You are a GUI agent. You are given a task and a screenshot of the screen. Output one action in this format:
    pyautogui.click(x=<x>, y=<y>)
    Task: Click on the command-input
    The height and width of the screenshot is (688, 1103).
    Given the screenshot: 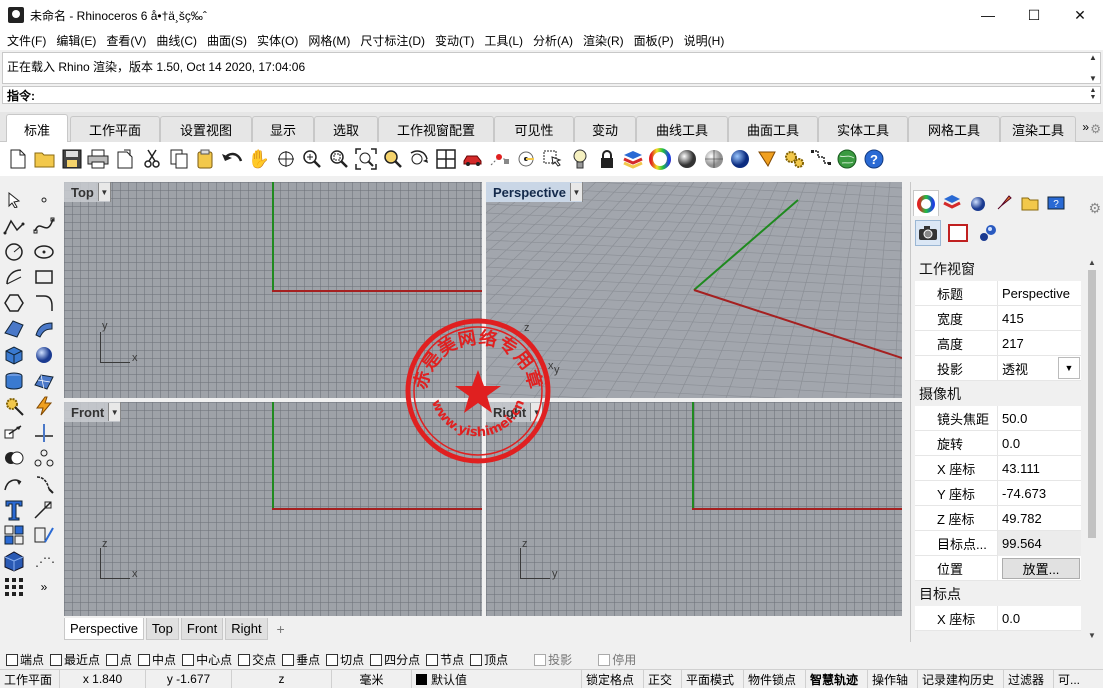 What is the action you would take?
    pyautogui.click(x=560, y=95)
    